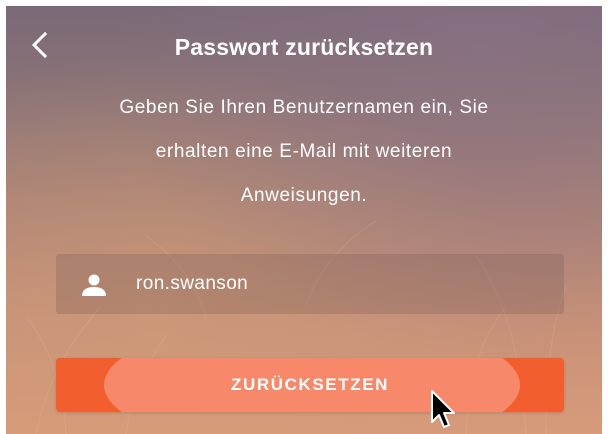 This screenshot has width=608, height=434. I want to click on mouse-pointer-icon, so click(443, 409).